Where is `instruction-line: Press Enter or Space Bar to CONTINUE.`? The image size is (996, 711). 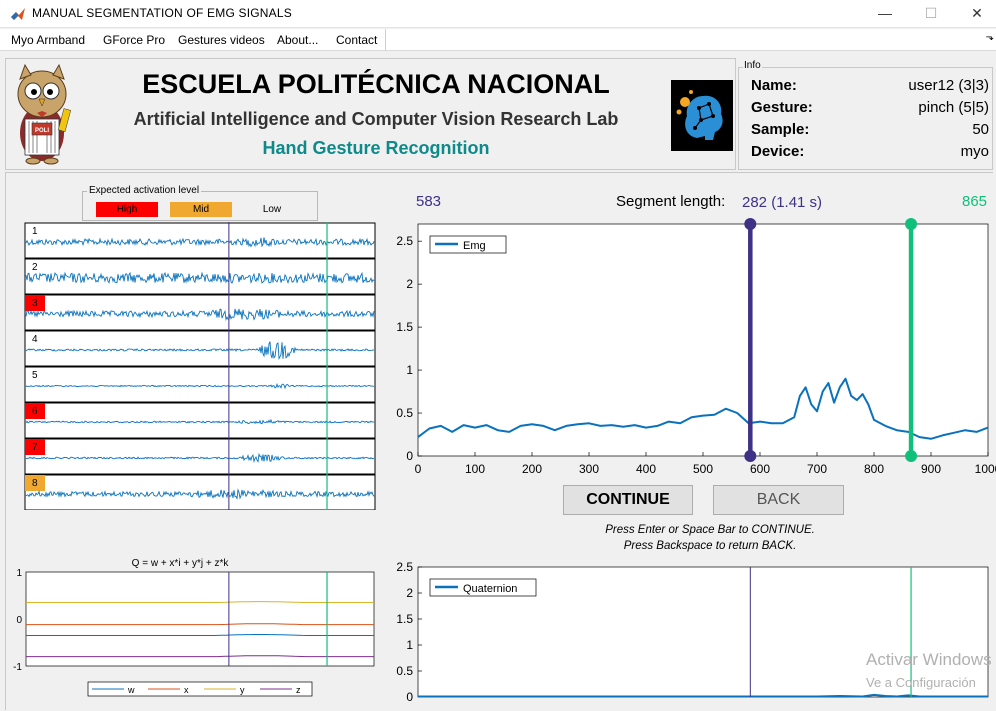 instruction-line: Press Enter or Space Bar to CONTINUE. is located at coordinates (710, 530).